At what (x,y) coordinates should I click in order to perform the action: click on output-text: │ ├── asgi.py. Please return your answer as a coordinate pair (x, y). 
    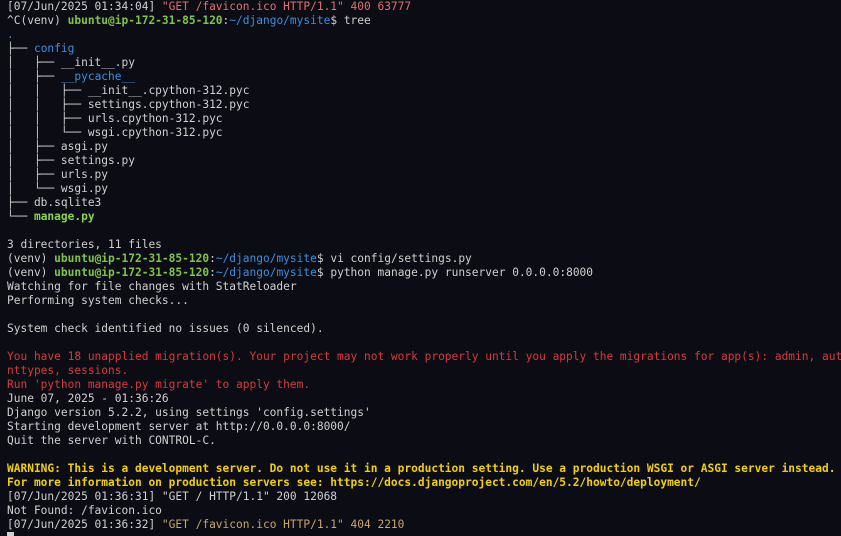
    Looking at the image, I should click on (58, 146).